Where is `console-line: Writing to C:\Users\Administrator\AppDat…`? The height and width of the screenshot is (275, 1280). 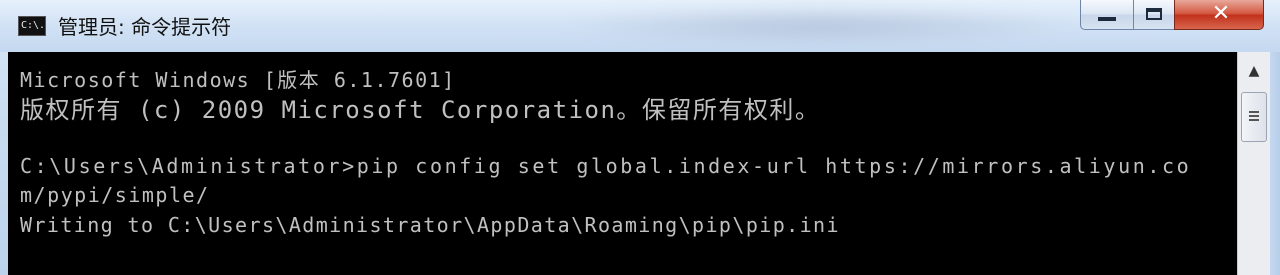
console-line: Writing to C:\Users\Administrator\AppDat… is located at coordinates (430, 225).